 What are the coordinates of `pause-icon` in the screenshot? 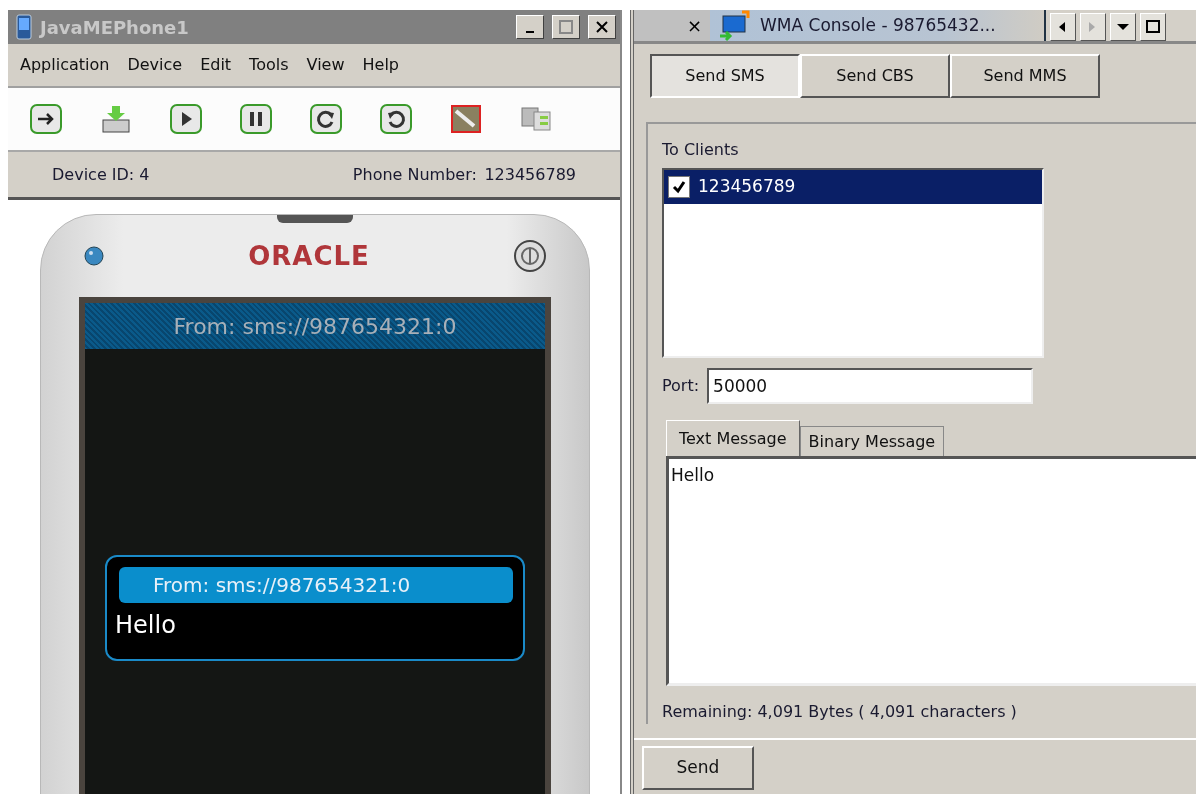 It's located at (256, 119).